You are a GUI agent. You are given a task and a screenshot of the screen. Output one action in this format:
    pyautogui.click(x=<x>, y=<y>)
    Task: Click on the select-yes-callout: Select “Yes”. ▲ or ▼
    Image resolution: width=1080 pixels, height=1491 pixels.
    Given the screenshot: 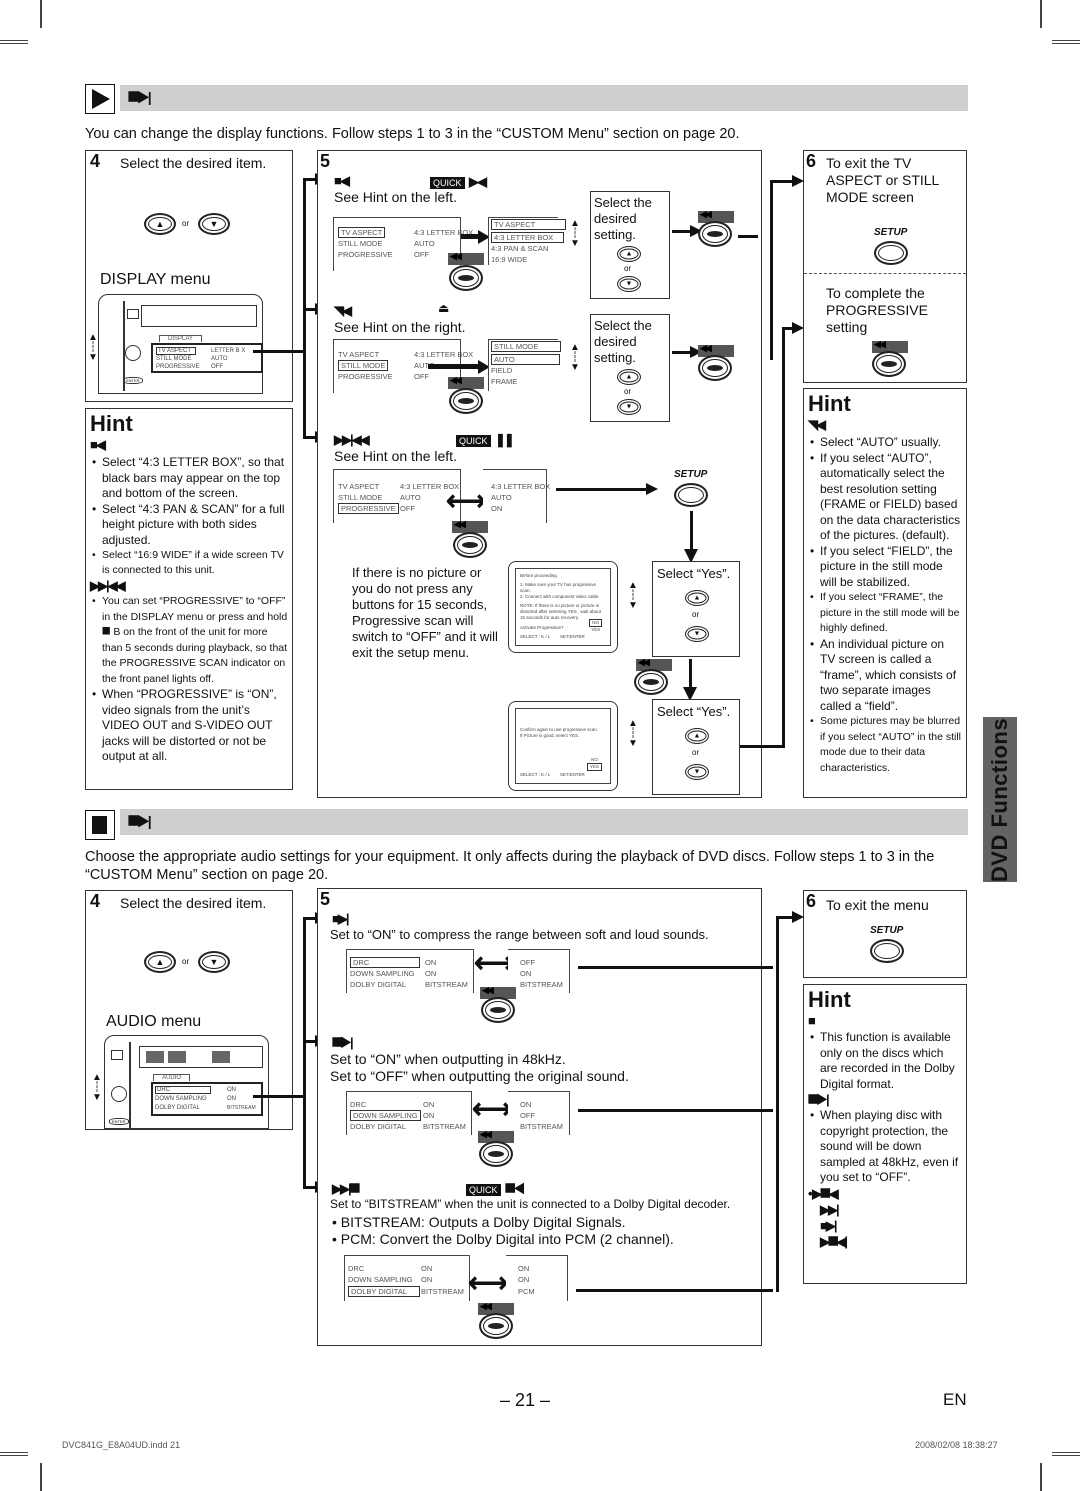 What is the action you would take?
    pyautogui.click(x=696, y=747)
    